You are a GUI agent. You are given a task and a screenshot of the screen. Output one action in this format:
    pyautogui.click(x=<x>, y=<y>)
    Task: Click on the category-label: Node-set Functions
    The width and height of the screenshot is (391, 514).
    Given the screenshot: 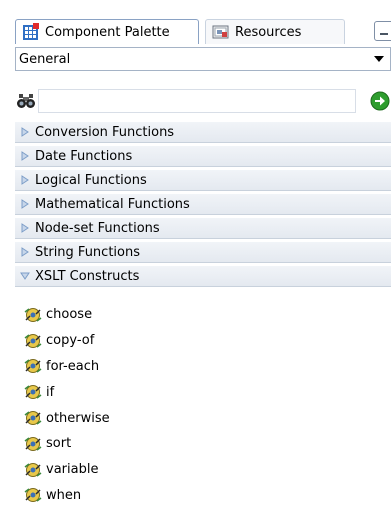 What is the action you would take?
    pyautogui.click(x=97, y=228)
    